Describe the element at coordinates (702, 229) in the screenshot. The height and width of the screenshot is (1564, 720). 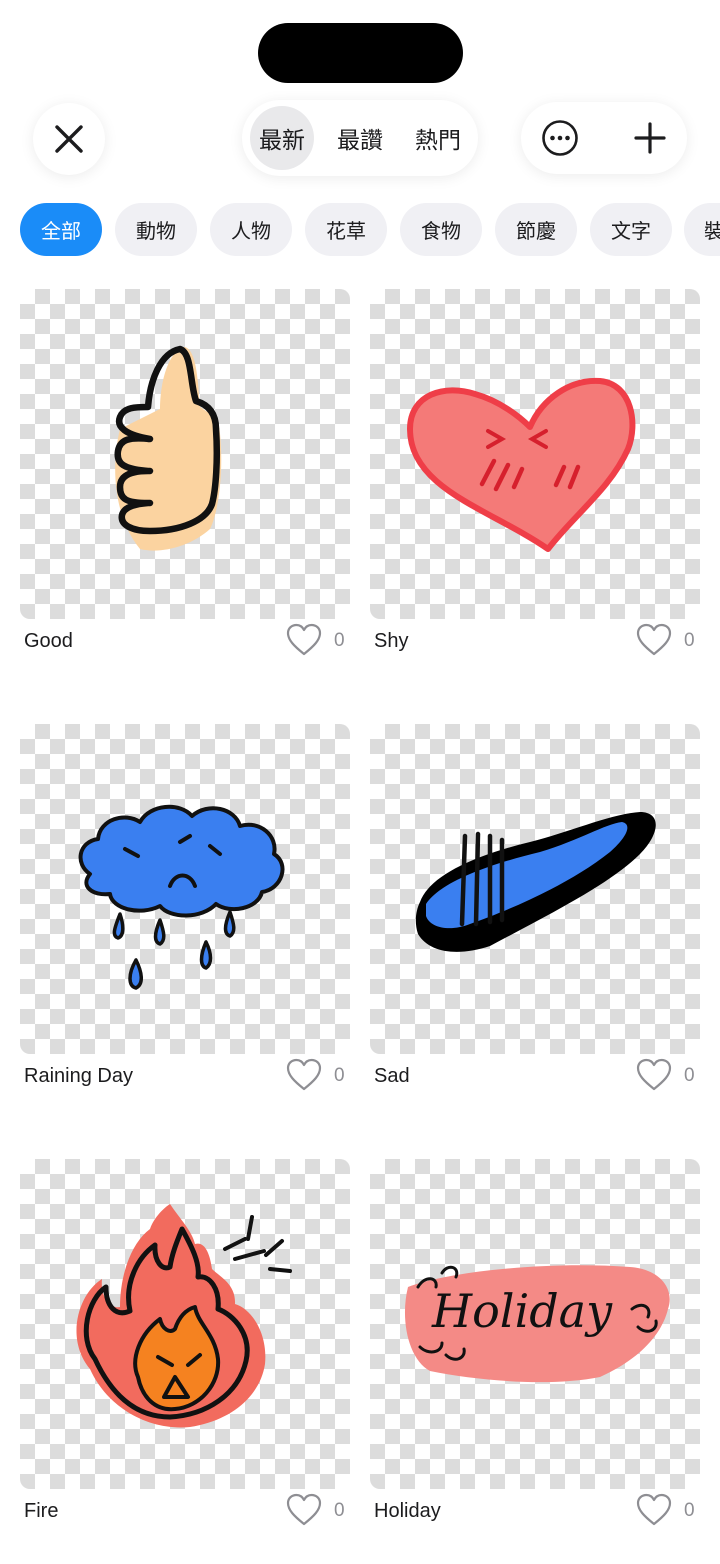
I see `chip-decor: 裝` at that location.